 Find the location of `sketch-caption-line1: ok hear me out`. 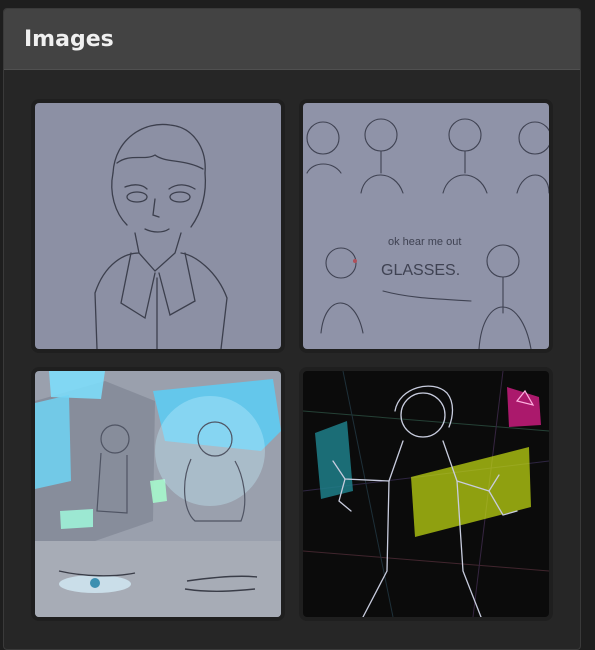

sketch-caption-line1: ok hear me out is located at coordinates (424, 242).